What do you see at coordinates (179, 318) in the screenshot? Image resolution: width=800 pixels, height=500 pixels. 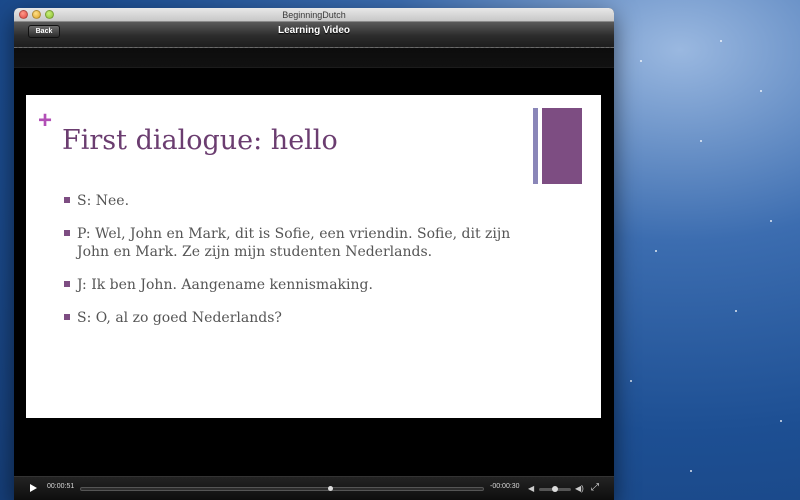 I see `slide-bullet-text: S: O, al zo goed Nederlands?` at bounding box center [179, 318].